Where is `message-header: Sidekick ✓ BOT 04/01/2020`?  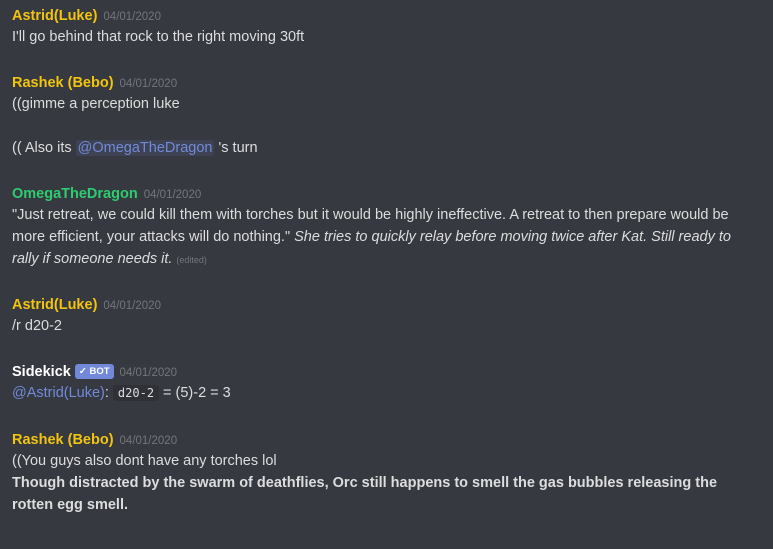 message-header: Sidekick ✓ BOT 04/01/2020 is located at coordinates (386, 372).